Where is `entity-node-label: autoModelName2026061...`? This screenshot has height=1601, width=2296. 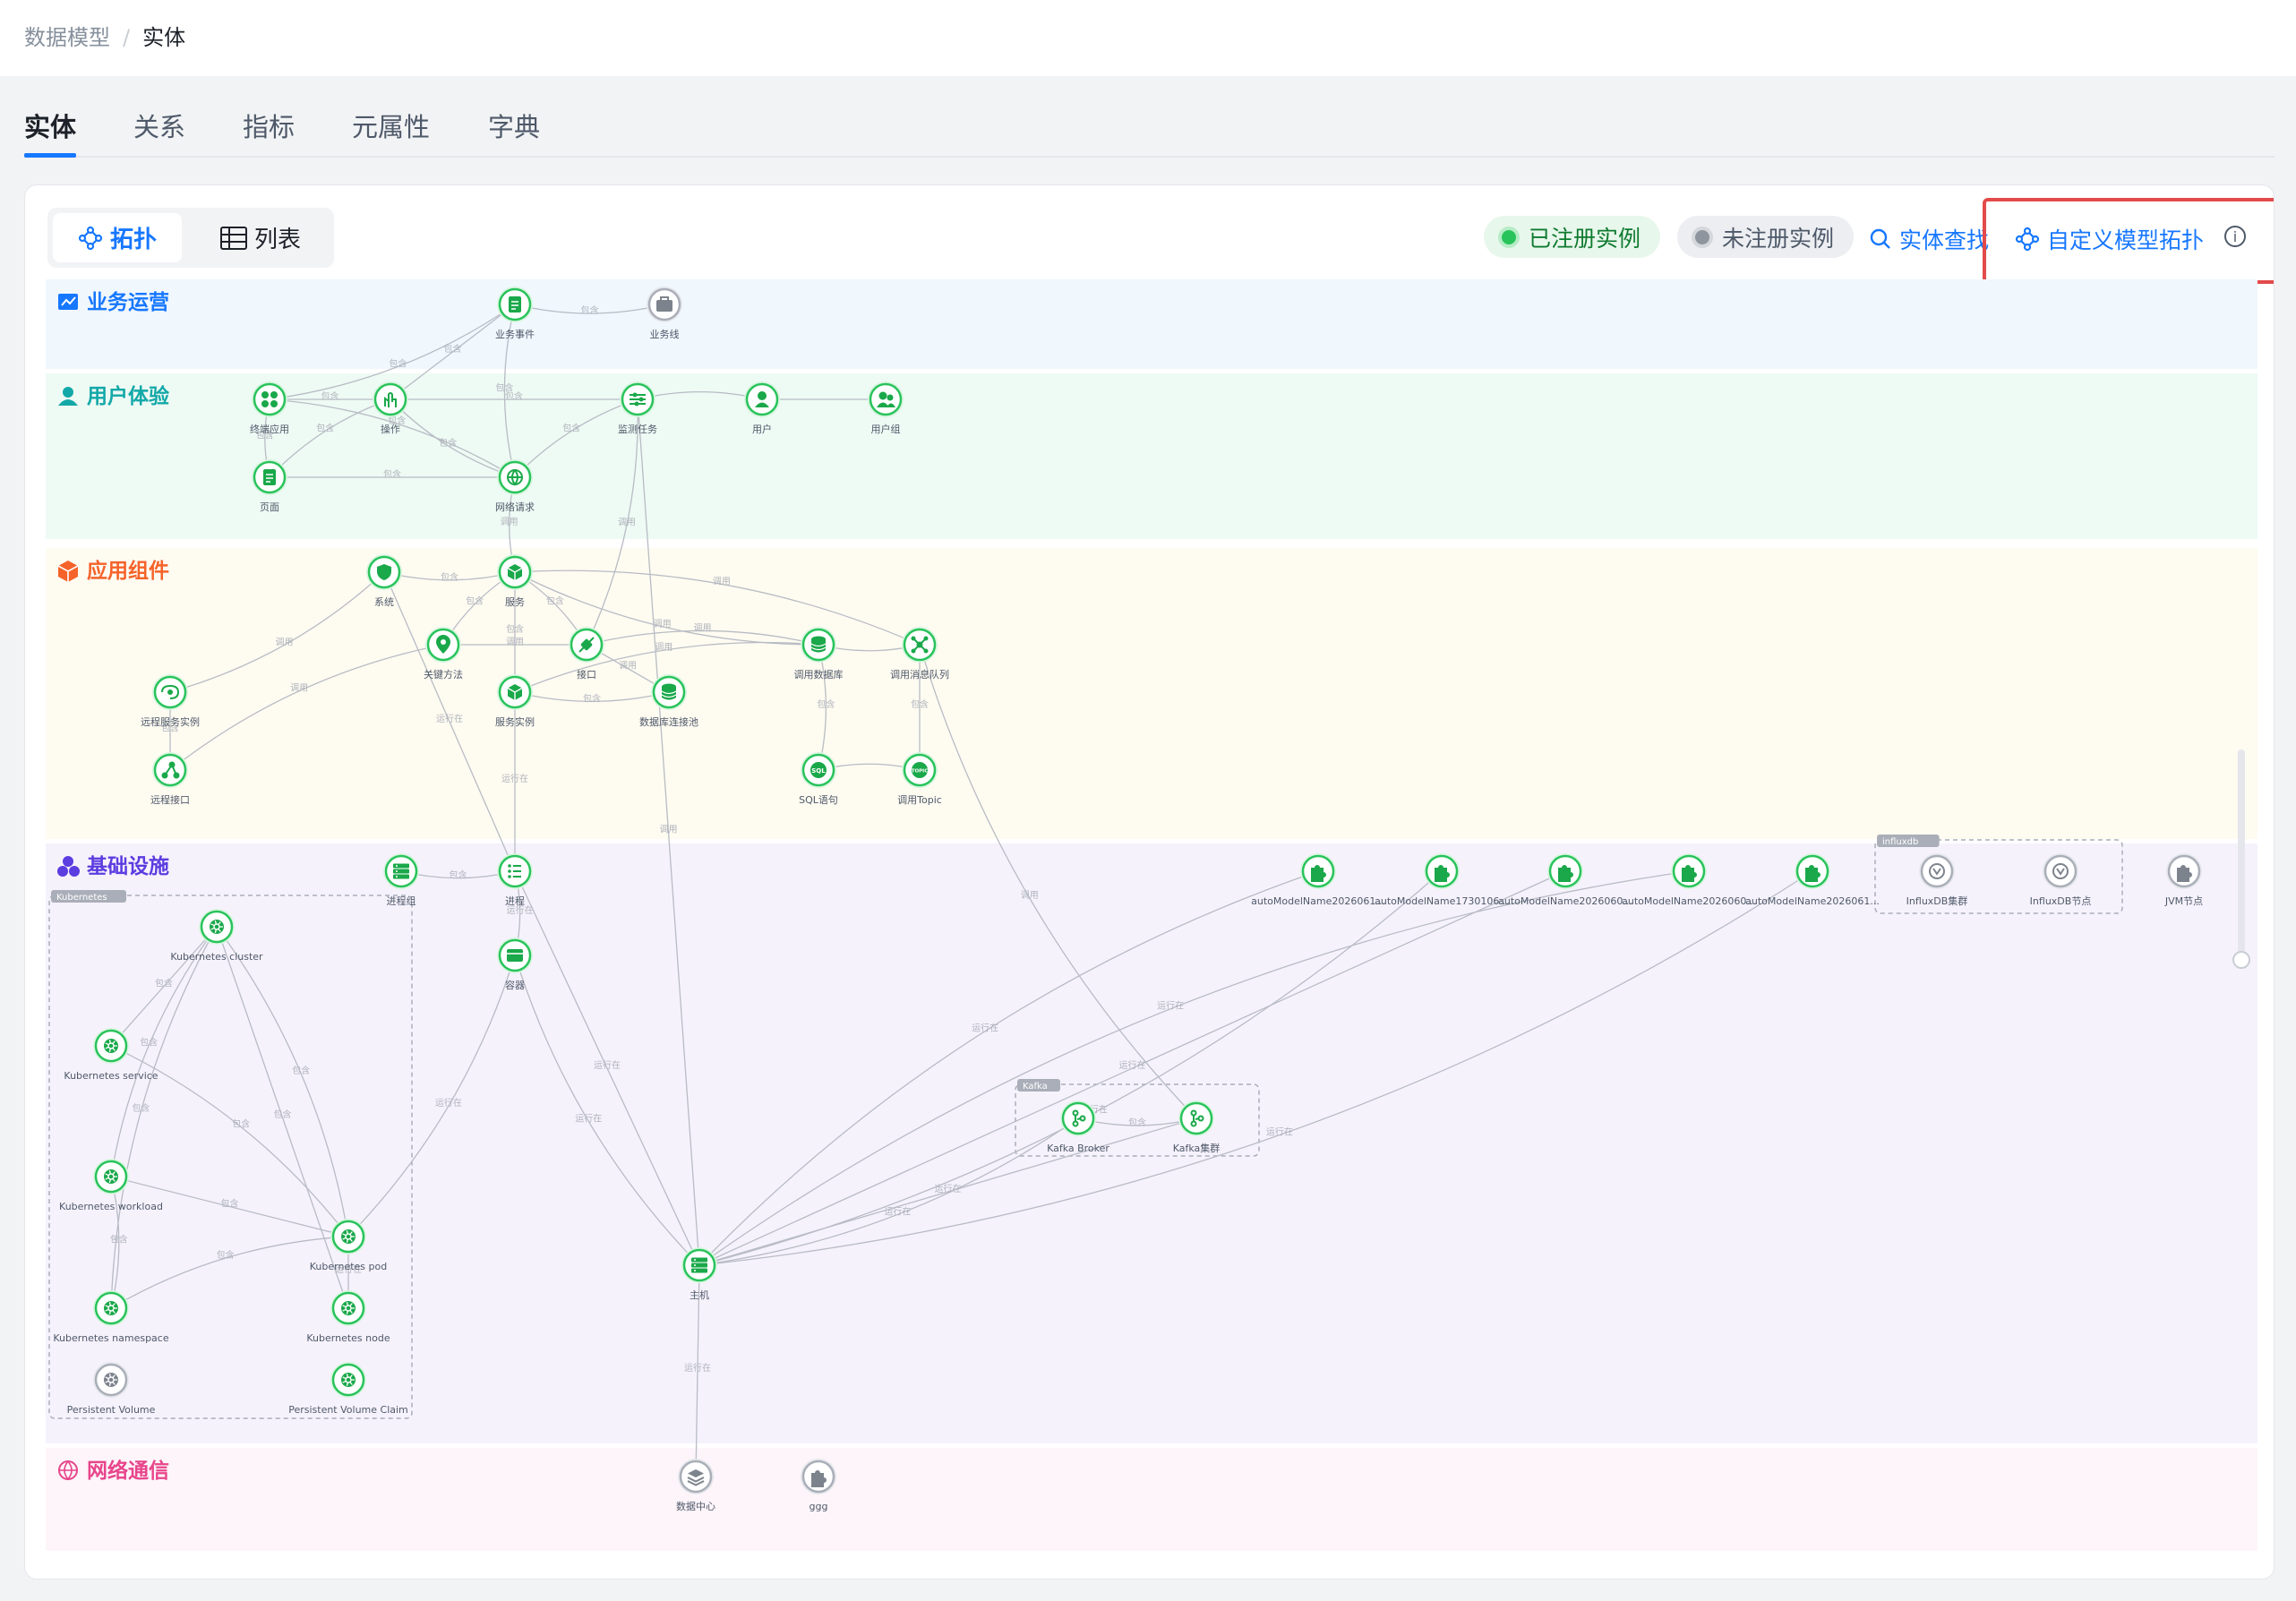 entity-node-label: autoModelName2026061... is located at coordinates (1318, 901).